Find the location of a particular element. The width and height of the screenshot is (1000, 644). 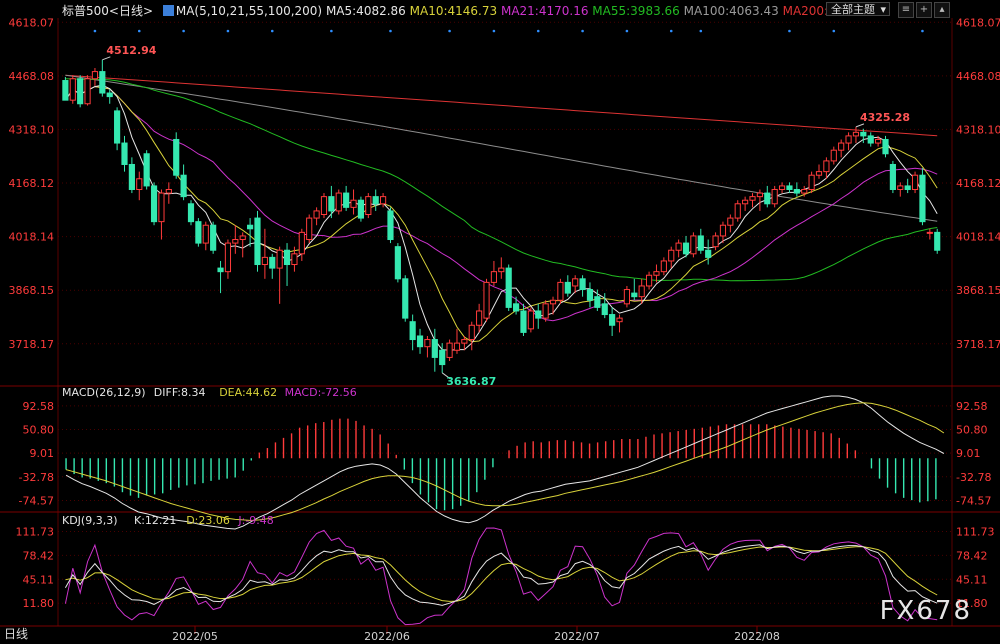

kdj-tick-left: 11.80 is located at coordinates (39, 603).